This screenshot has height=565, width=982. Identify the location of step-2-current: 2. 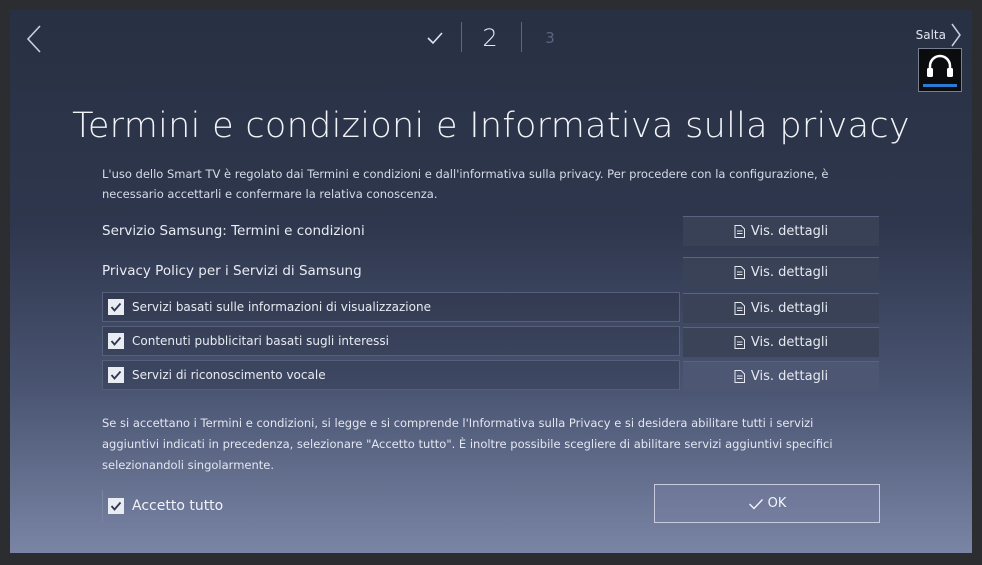
(490, 38).